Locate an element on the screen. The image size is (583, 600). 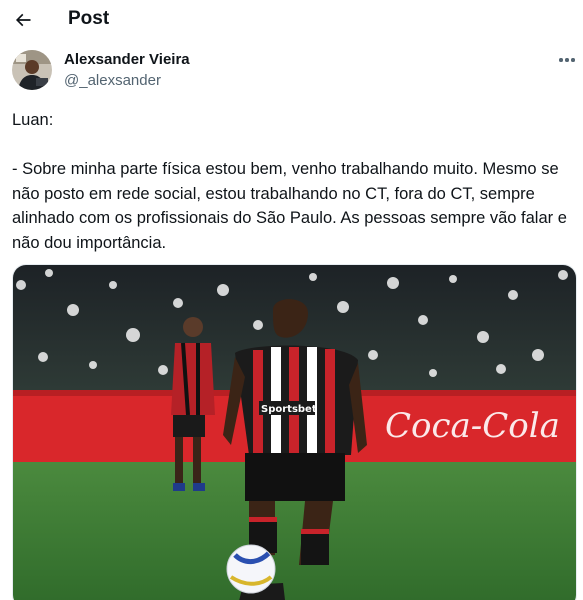
board-text: Coca-Cola is located at coordinates (472, 426).